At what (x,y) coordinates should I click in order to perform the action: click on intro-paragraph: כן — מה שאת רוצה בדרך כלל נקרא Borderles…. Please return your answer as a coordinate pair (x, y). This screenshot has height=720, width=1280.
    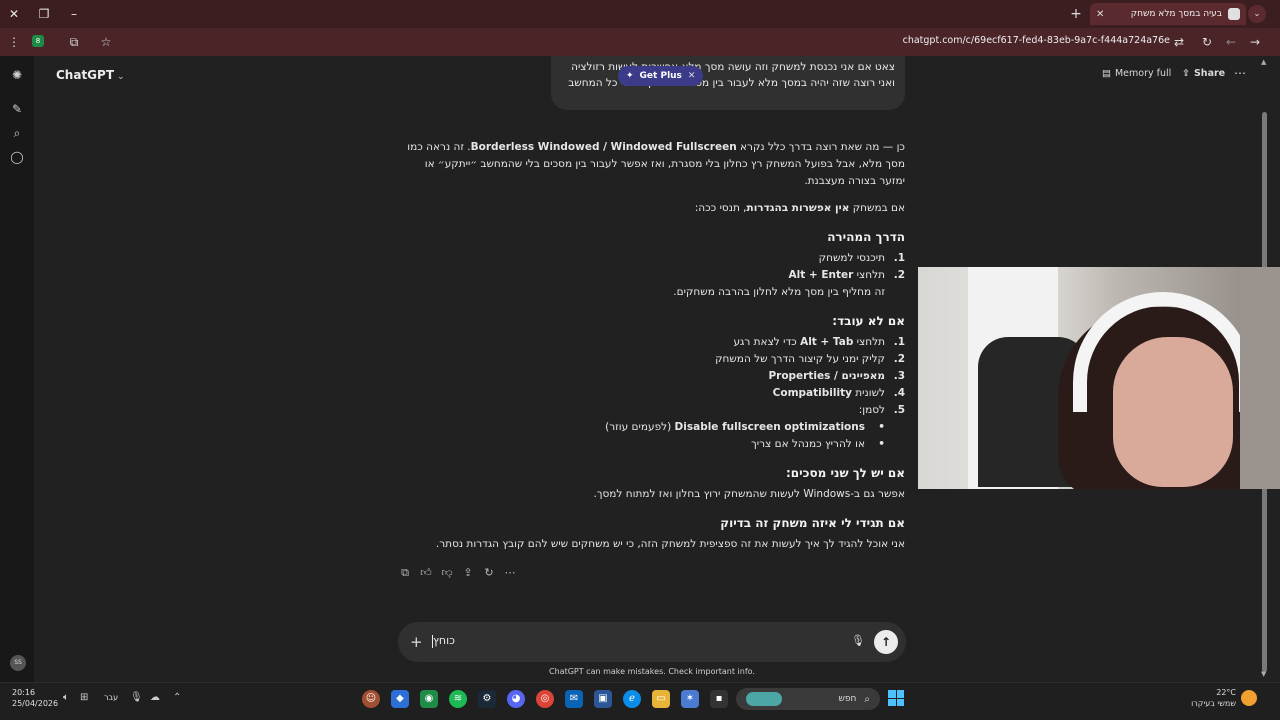
    Looking at the image, I should click on (656, 164).